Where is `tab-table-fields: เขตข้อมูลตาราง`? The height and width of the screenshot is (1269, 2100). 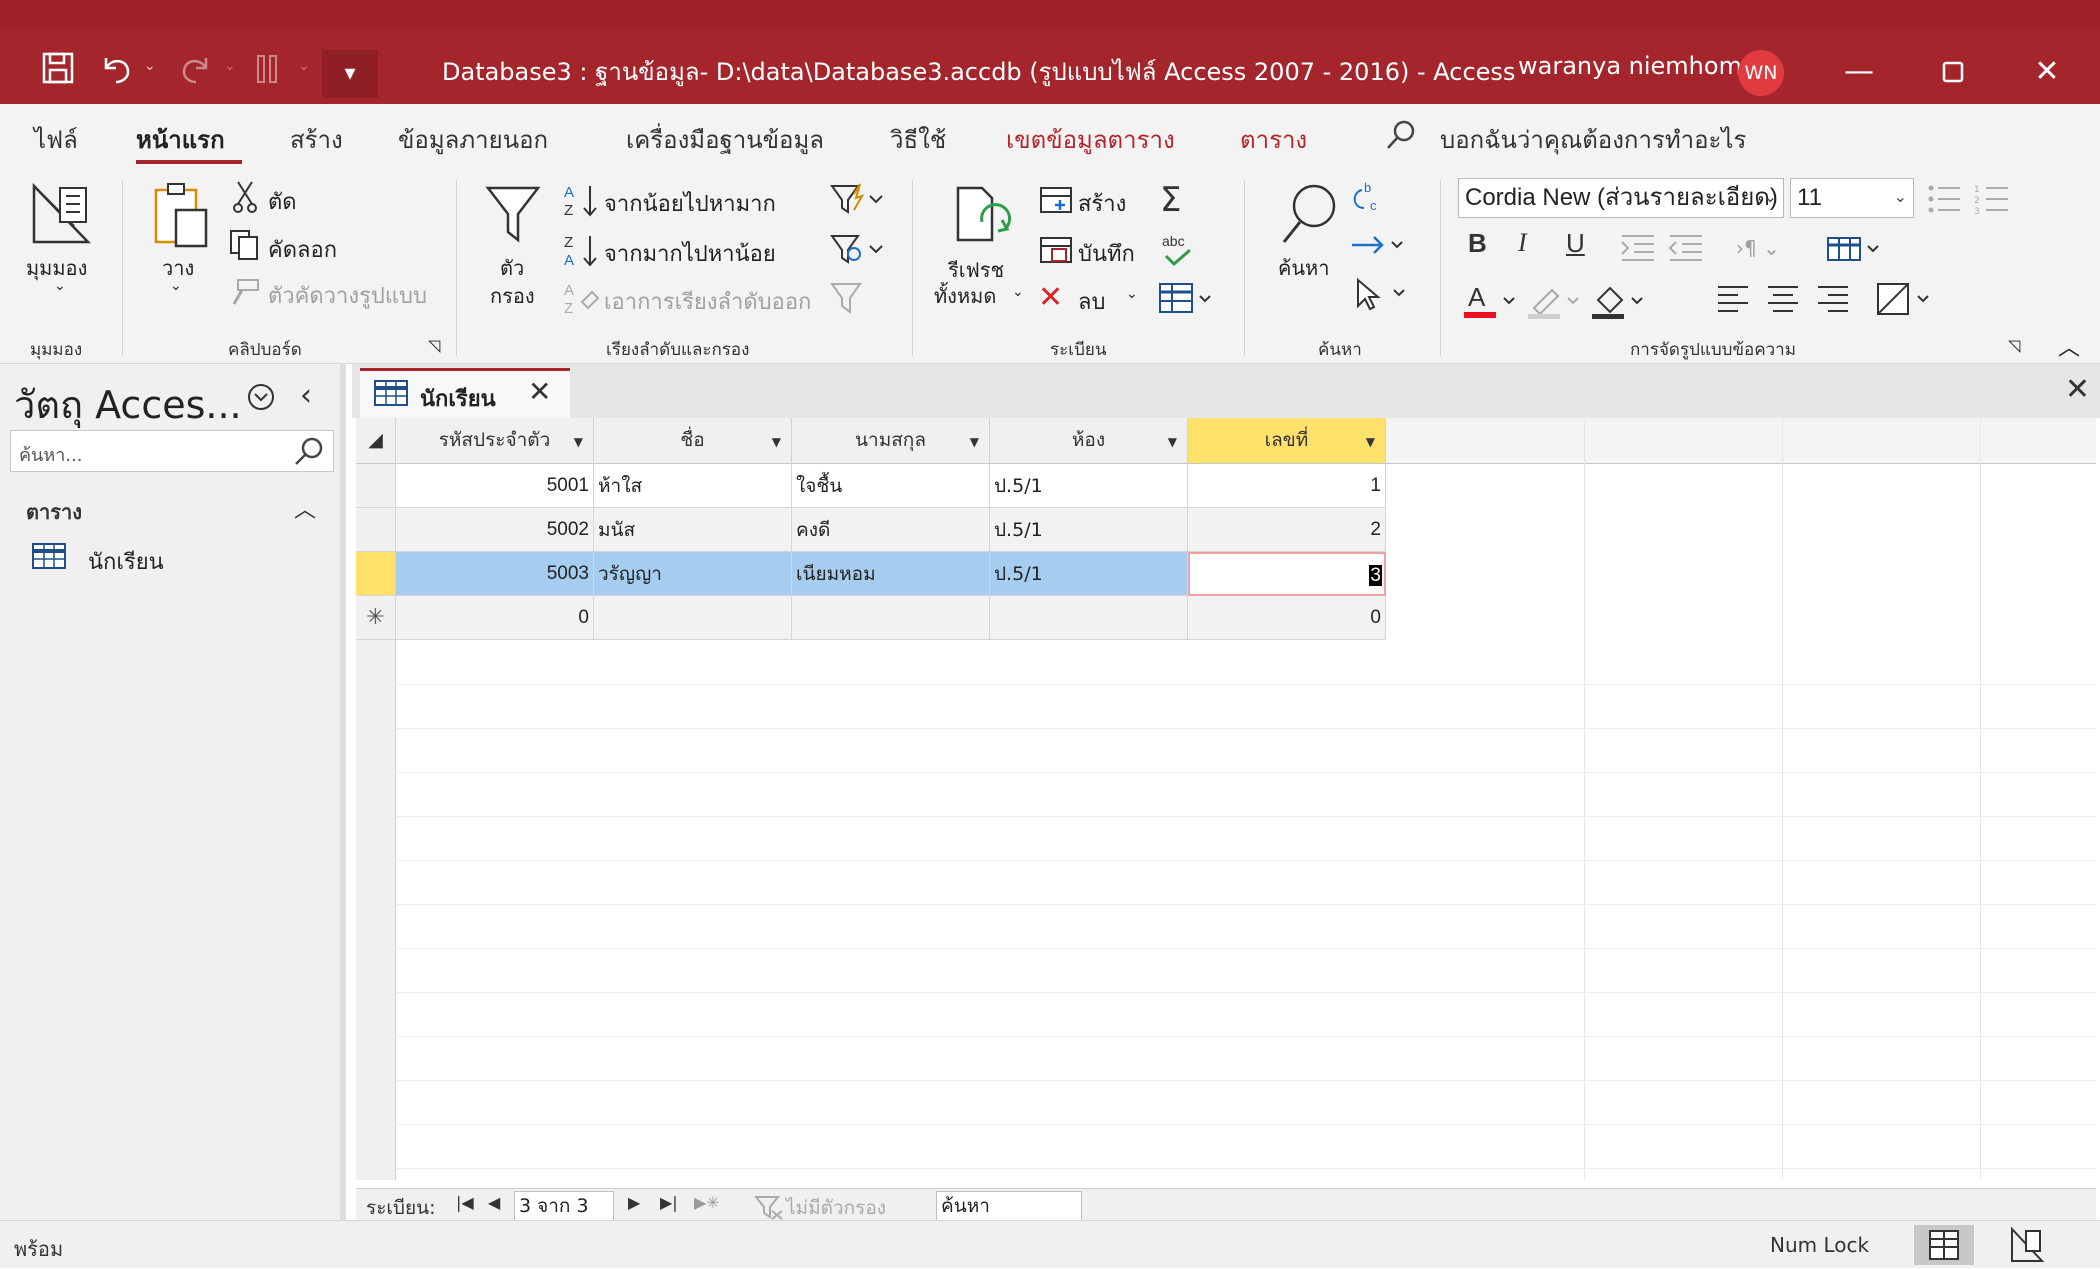 tab-table-fields: เขตข้อมูลตาราง is located at coordinates (1090, 139).